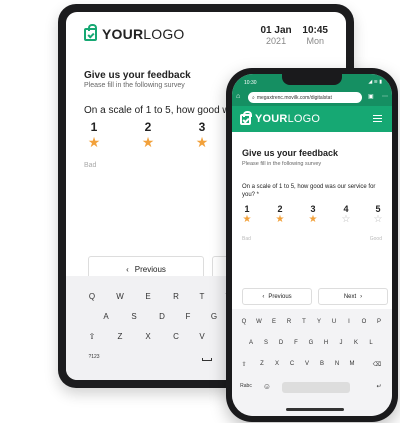 The width and height of the screenshot is (400, 423). Describe the element at coordinates (352, 364) in the screenshot. I see `key: M` at that location.